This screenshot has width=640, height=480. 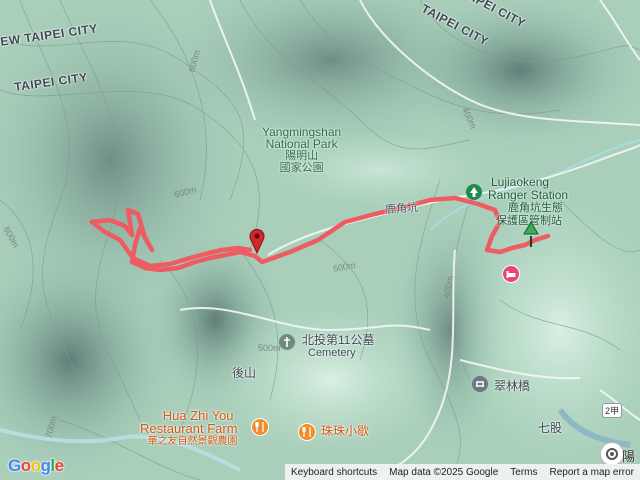 I want to click on cemetery-icon, so click(x=287, y=342).